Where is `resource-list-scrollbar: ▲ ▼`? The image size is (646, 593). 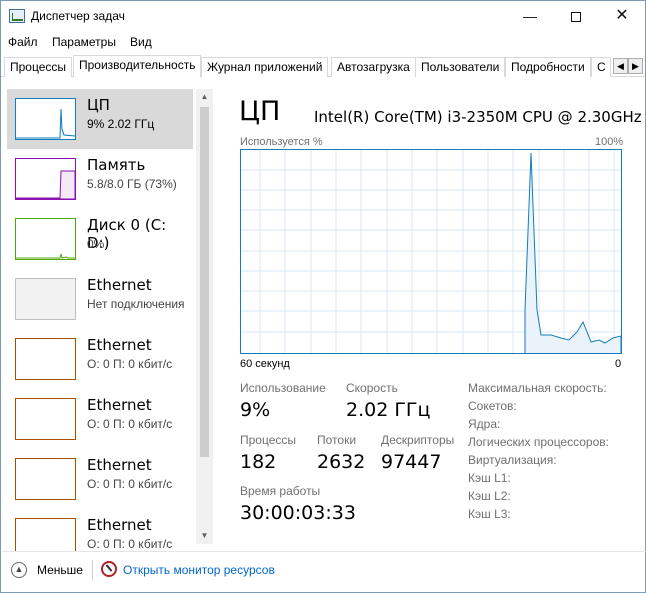 resource-list-scrollbar: ▲ ▼ is located at coordinates (204, 316).